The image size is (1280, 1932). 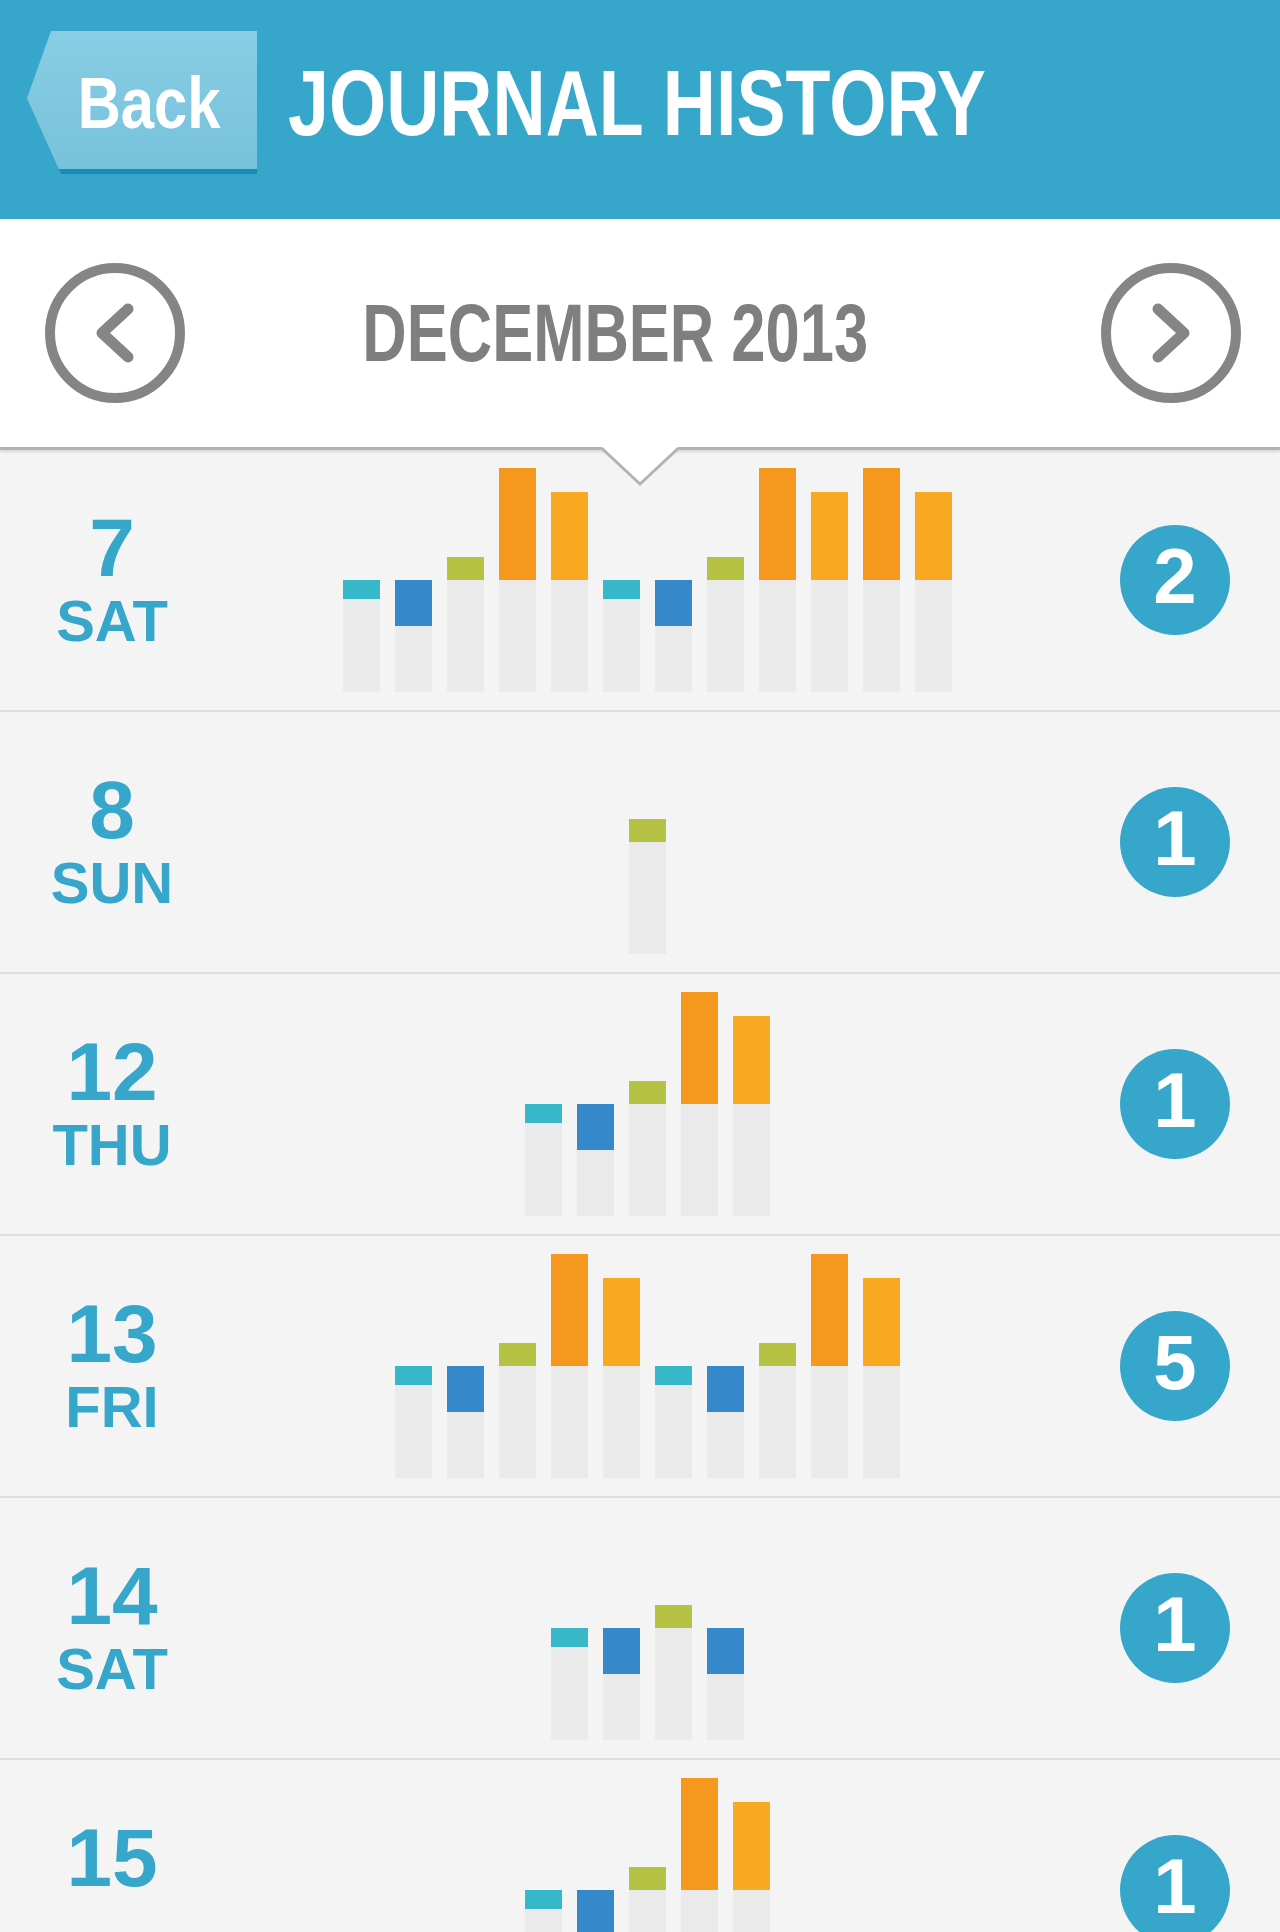 I want to click on count-badge: 2, so click(x=1175, y=580).